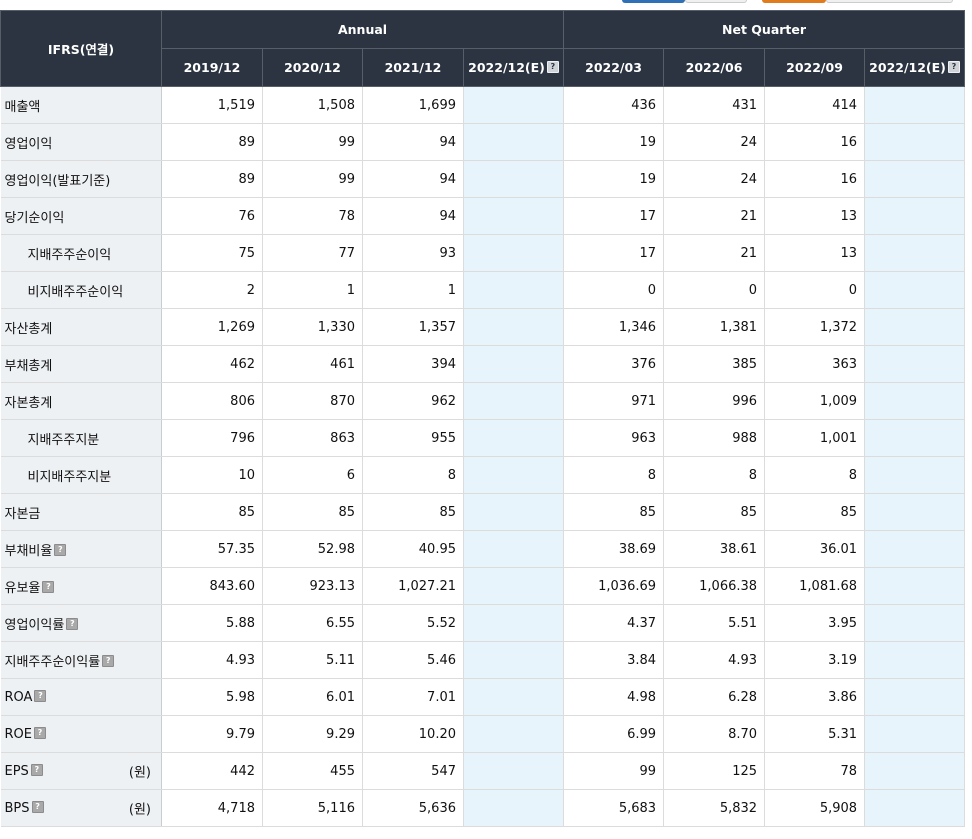 The image size is (972, 839). What do you see at coordinates (483, 697) in the screenshot?
I see `table-row: ROA? 5.98 6.01 7.01 4.98 6.28 3.86` at bounding box center [483, 697].